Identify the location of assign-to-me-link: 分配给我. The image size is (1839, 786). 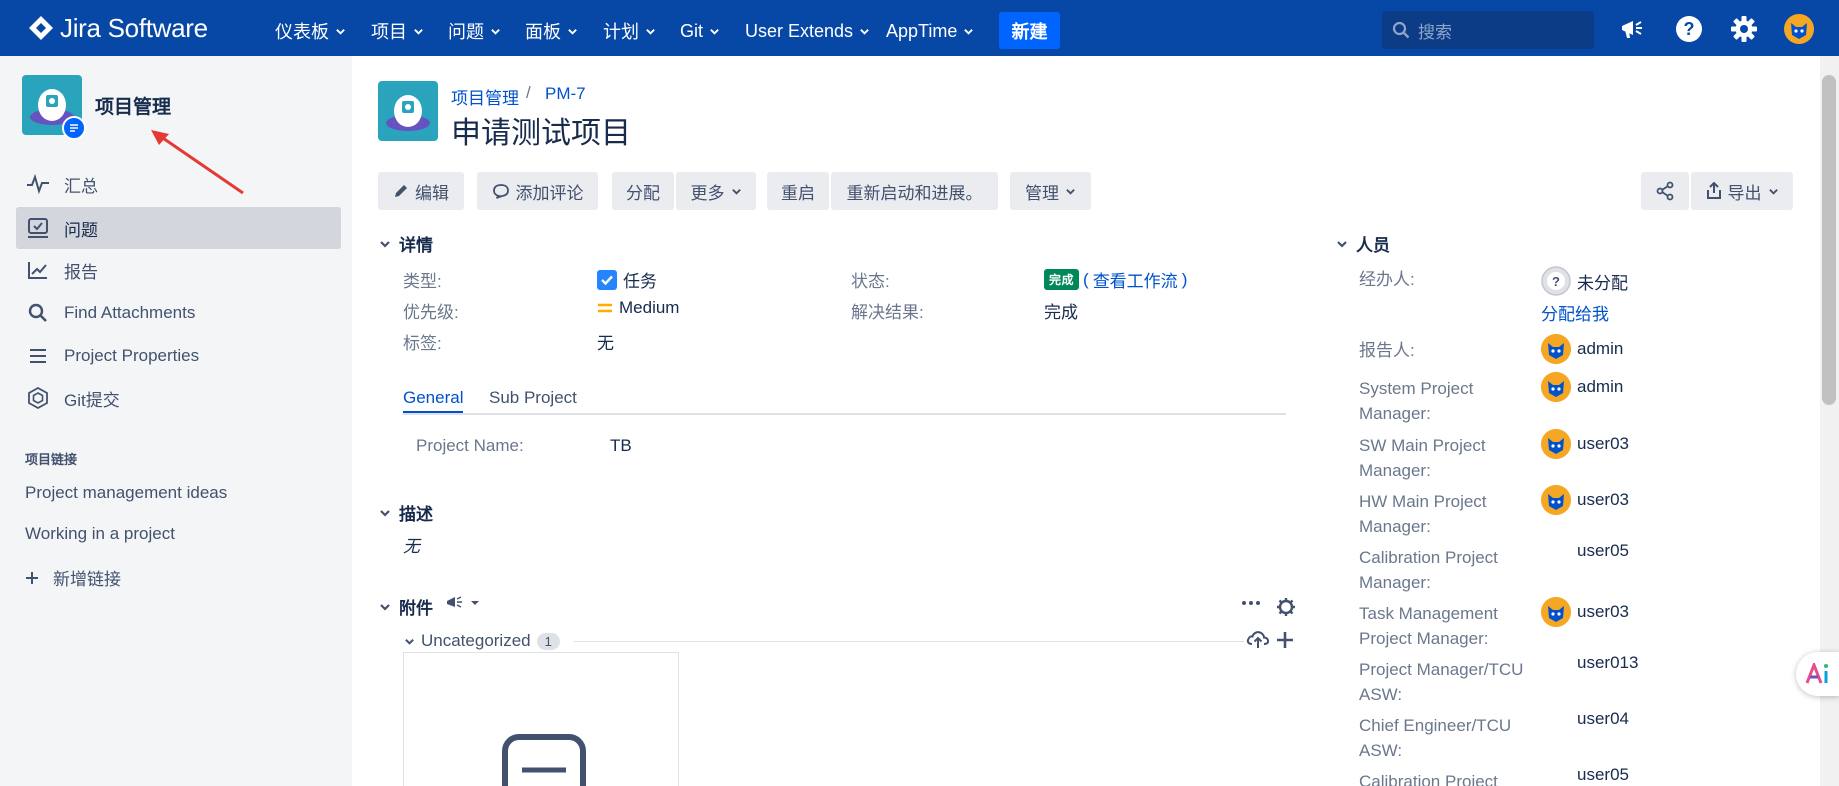
(1575, 312).